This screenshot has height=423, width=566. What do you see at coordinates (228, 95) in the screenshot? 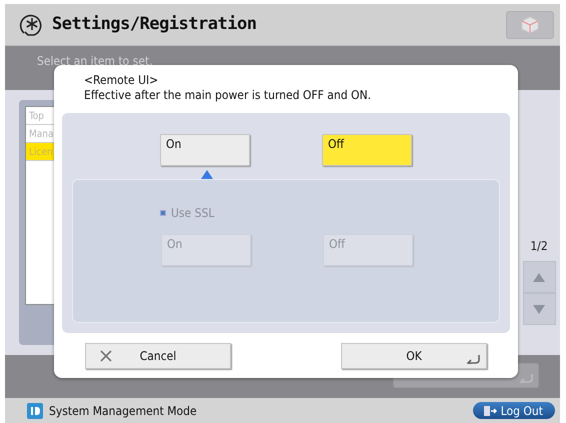
I see `dialog-message: Effective after the main power is turned OFF and ON.` at bounding box center [228, 95].